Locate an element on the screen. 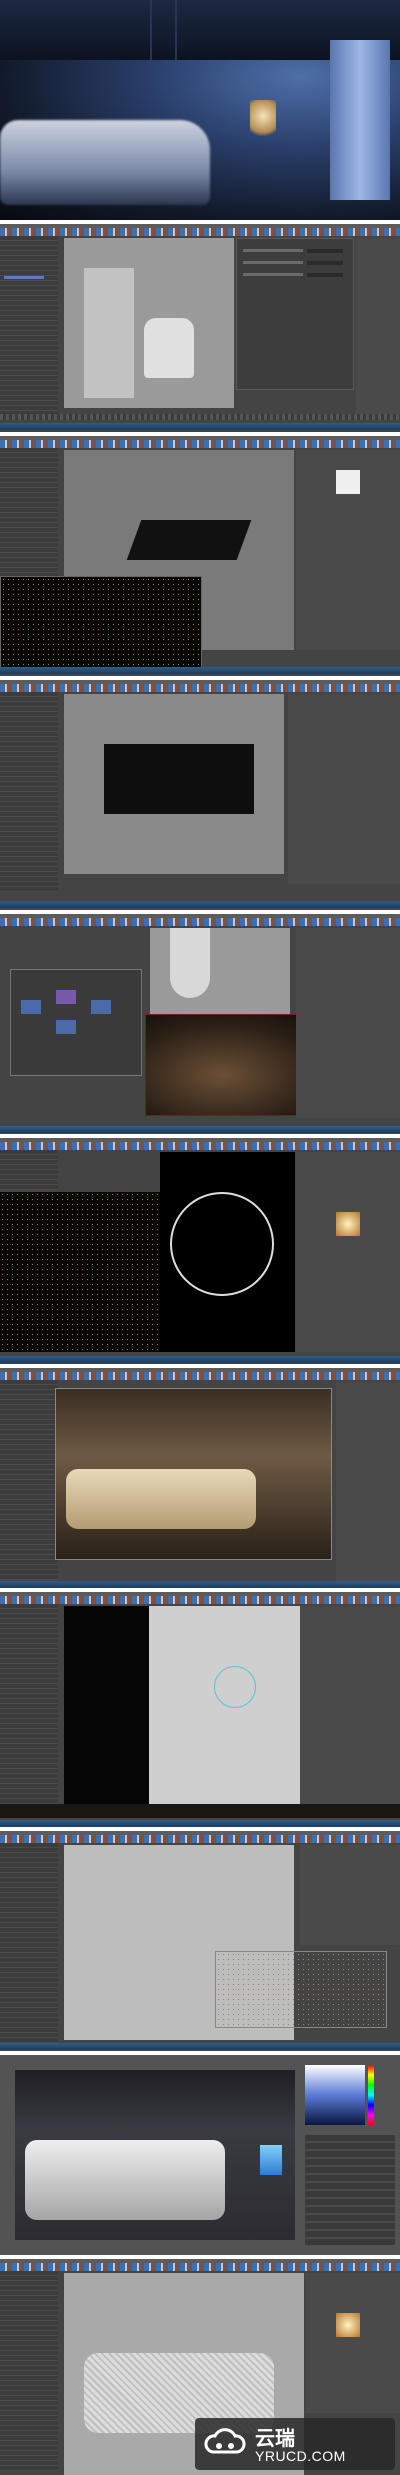 This screenshot has height=2475, width=400. maya-bed-frame is located at coordinates (200, 795).